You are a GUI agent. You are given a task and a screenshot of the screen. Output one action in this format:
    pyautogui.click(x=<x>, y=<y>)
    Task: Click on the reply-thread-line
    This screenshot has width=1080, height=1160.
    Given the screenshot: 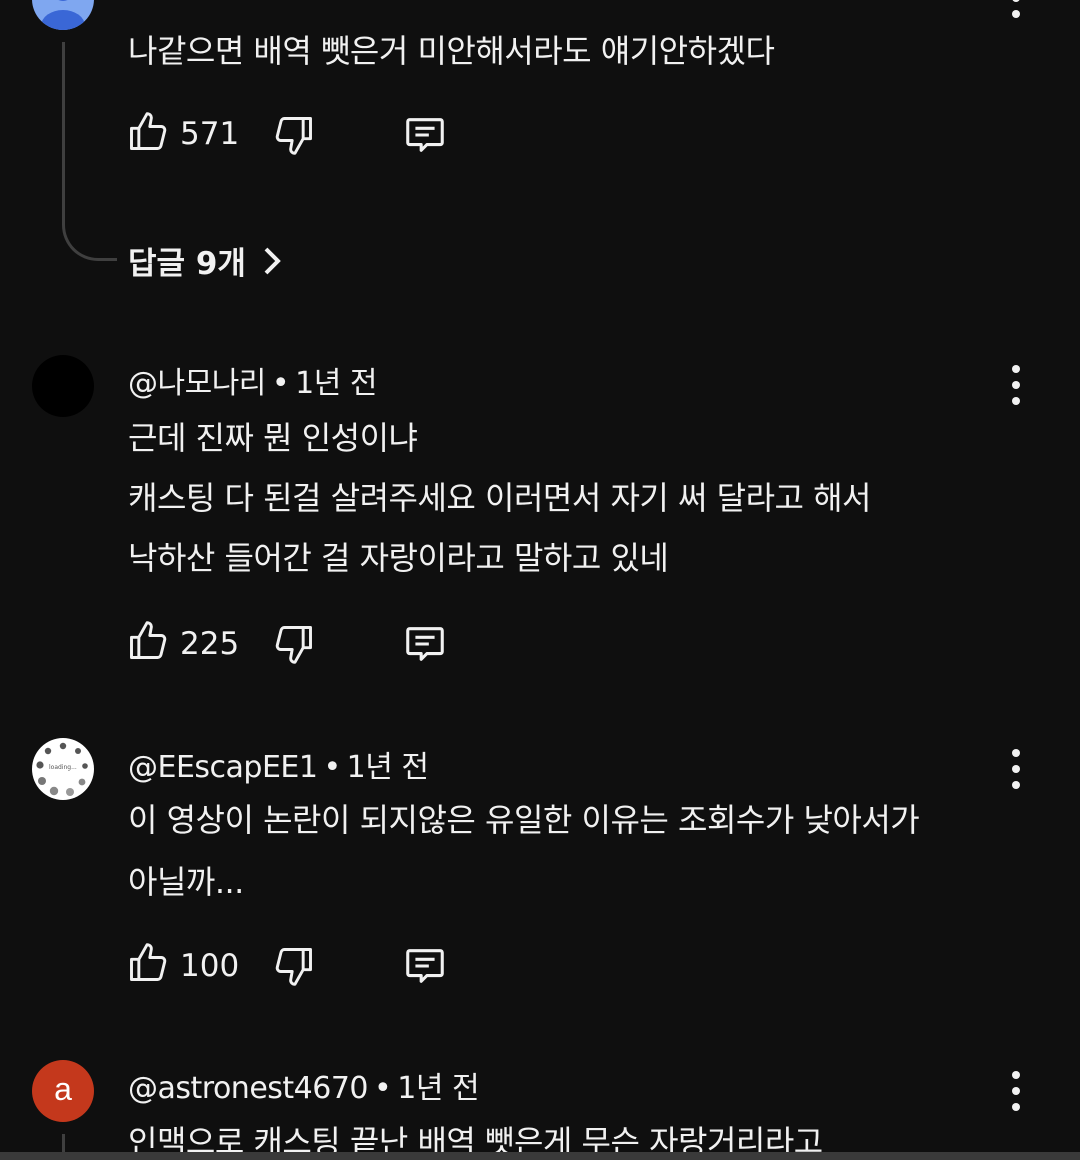 What is the action you would take?
    pyautogui.click(x=89, y=151)
    